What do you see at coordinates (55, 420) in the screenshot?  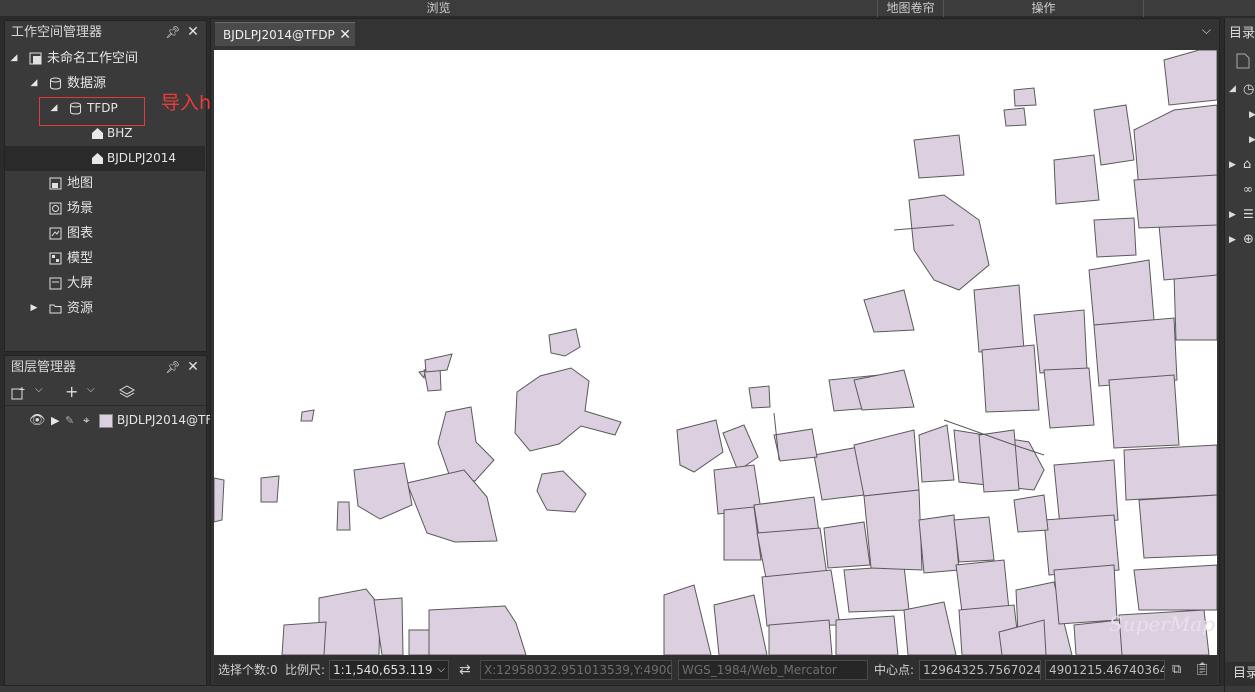 I see `selectable-arrow-icon: ▶` at bounding box center [55, 420].